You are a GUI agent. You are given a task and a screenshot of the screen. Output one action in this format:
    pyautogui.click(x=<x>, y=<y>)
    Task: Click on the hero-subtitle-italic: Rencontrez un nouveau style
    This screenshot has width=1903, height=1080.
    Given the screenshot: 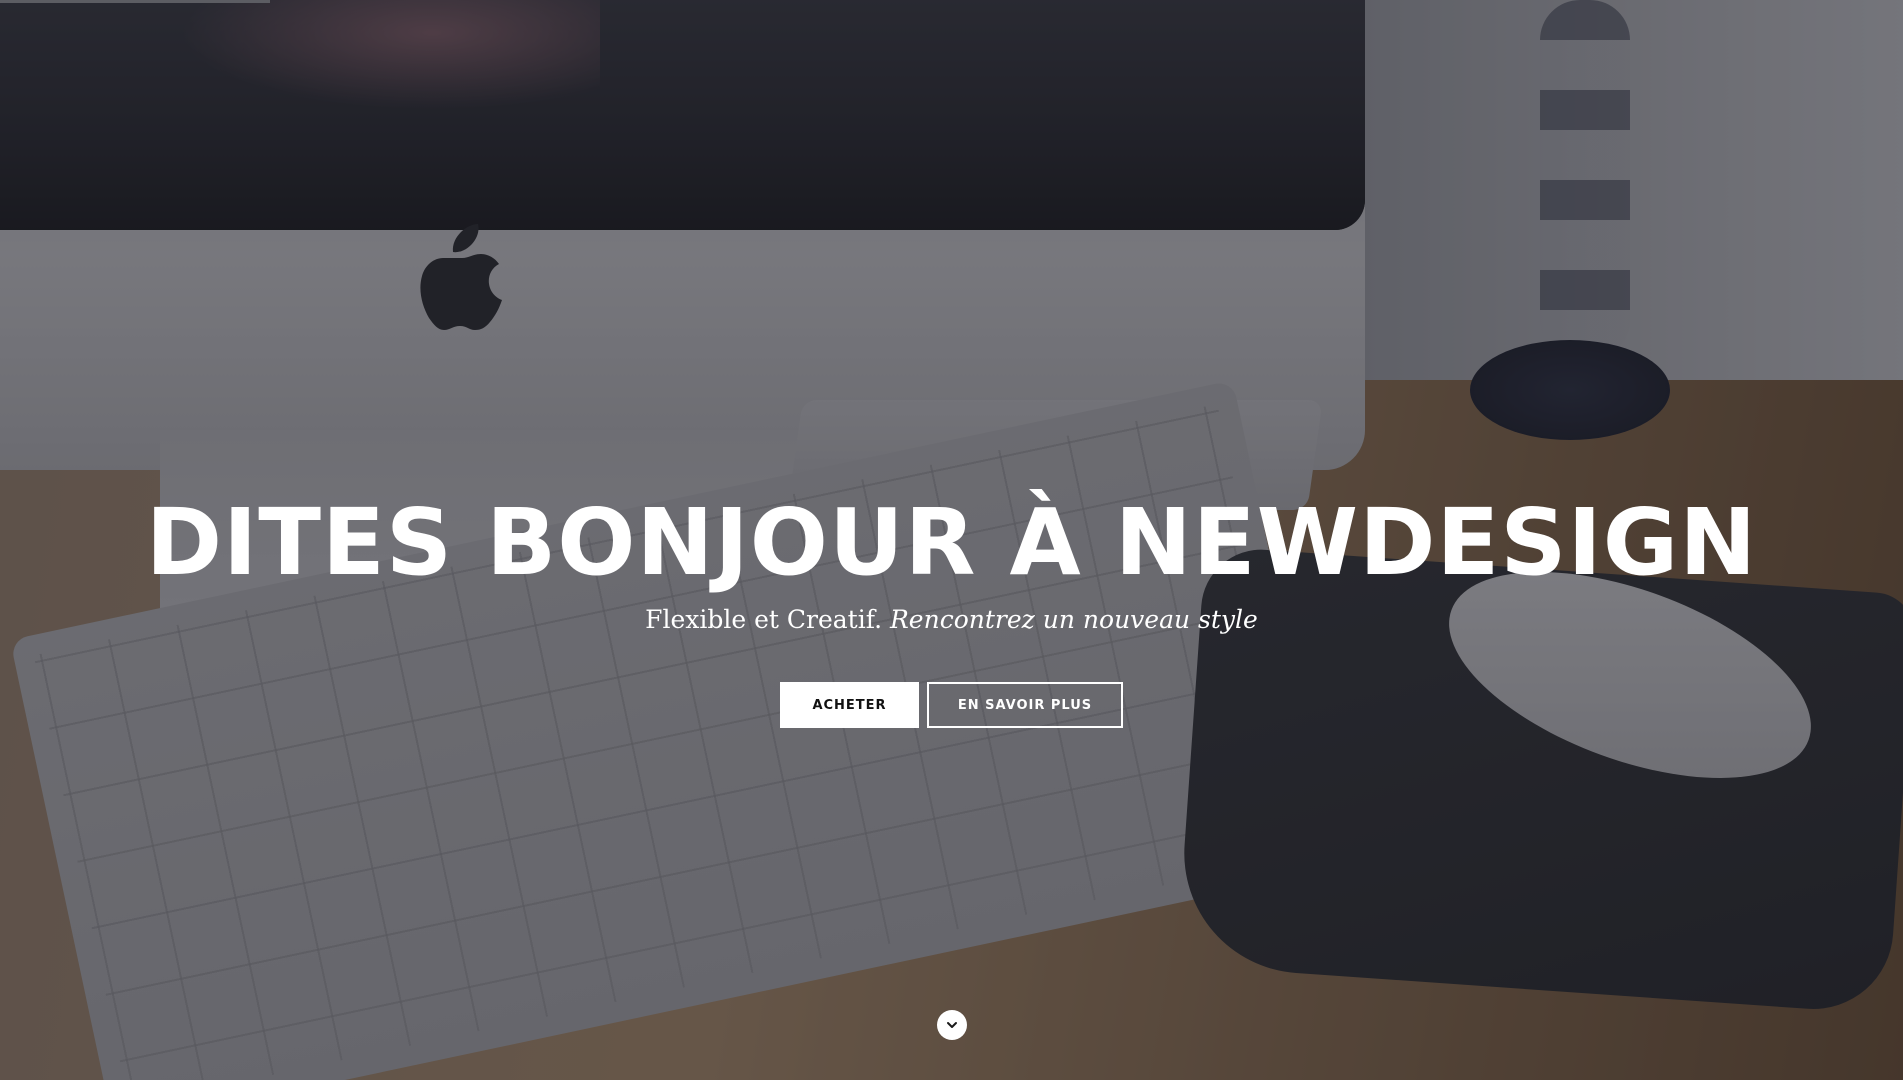 What is the action you would take?
    pyautogui.click(x=1073, y=619)
    